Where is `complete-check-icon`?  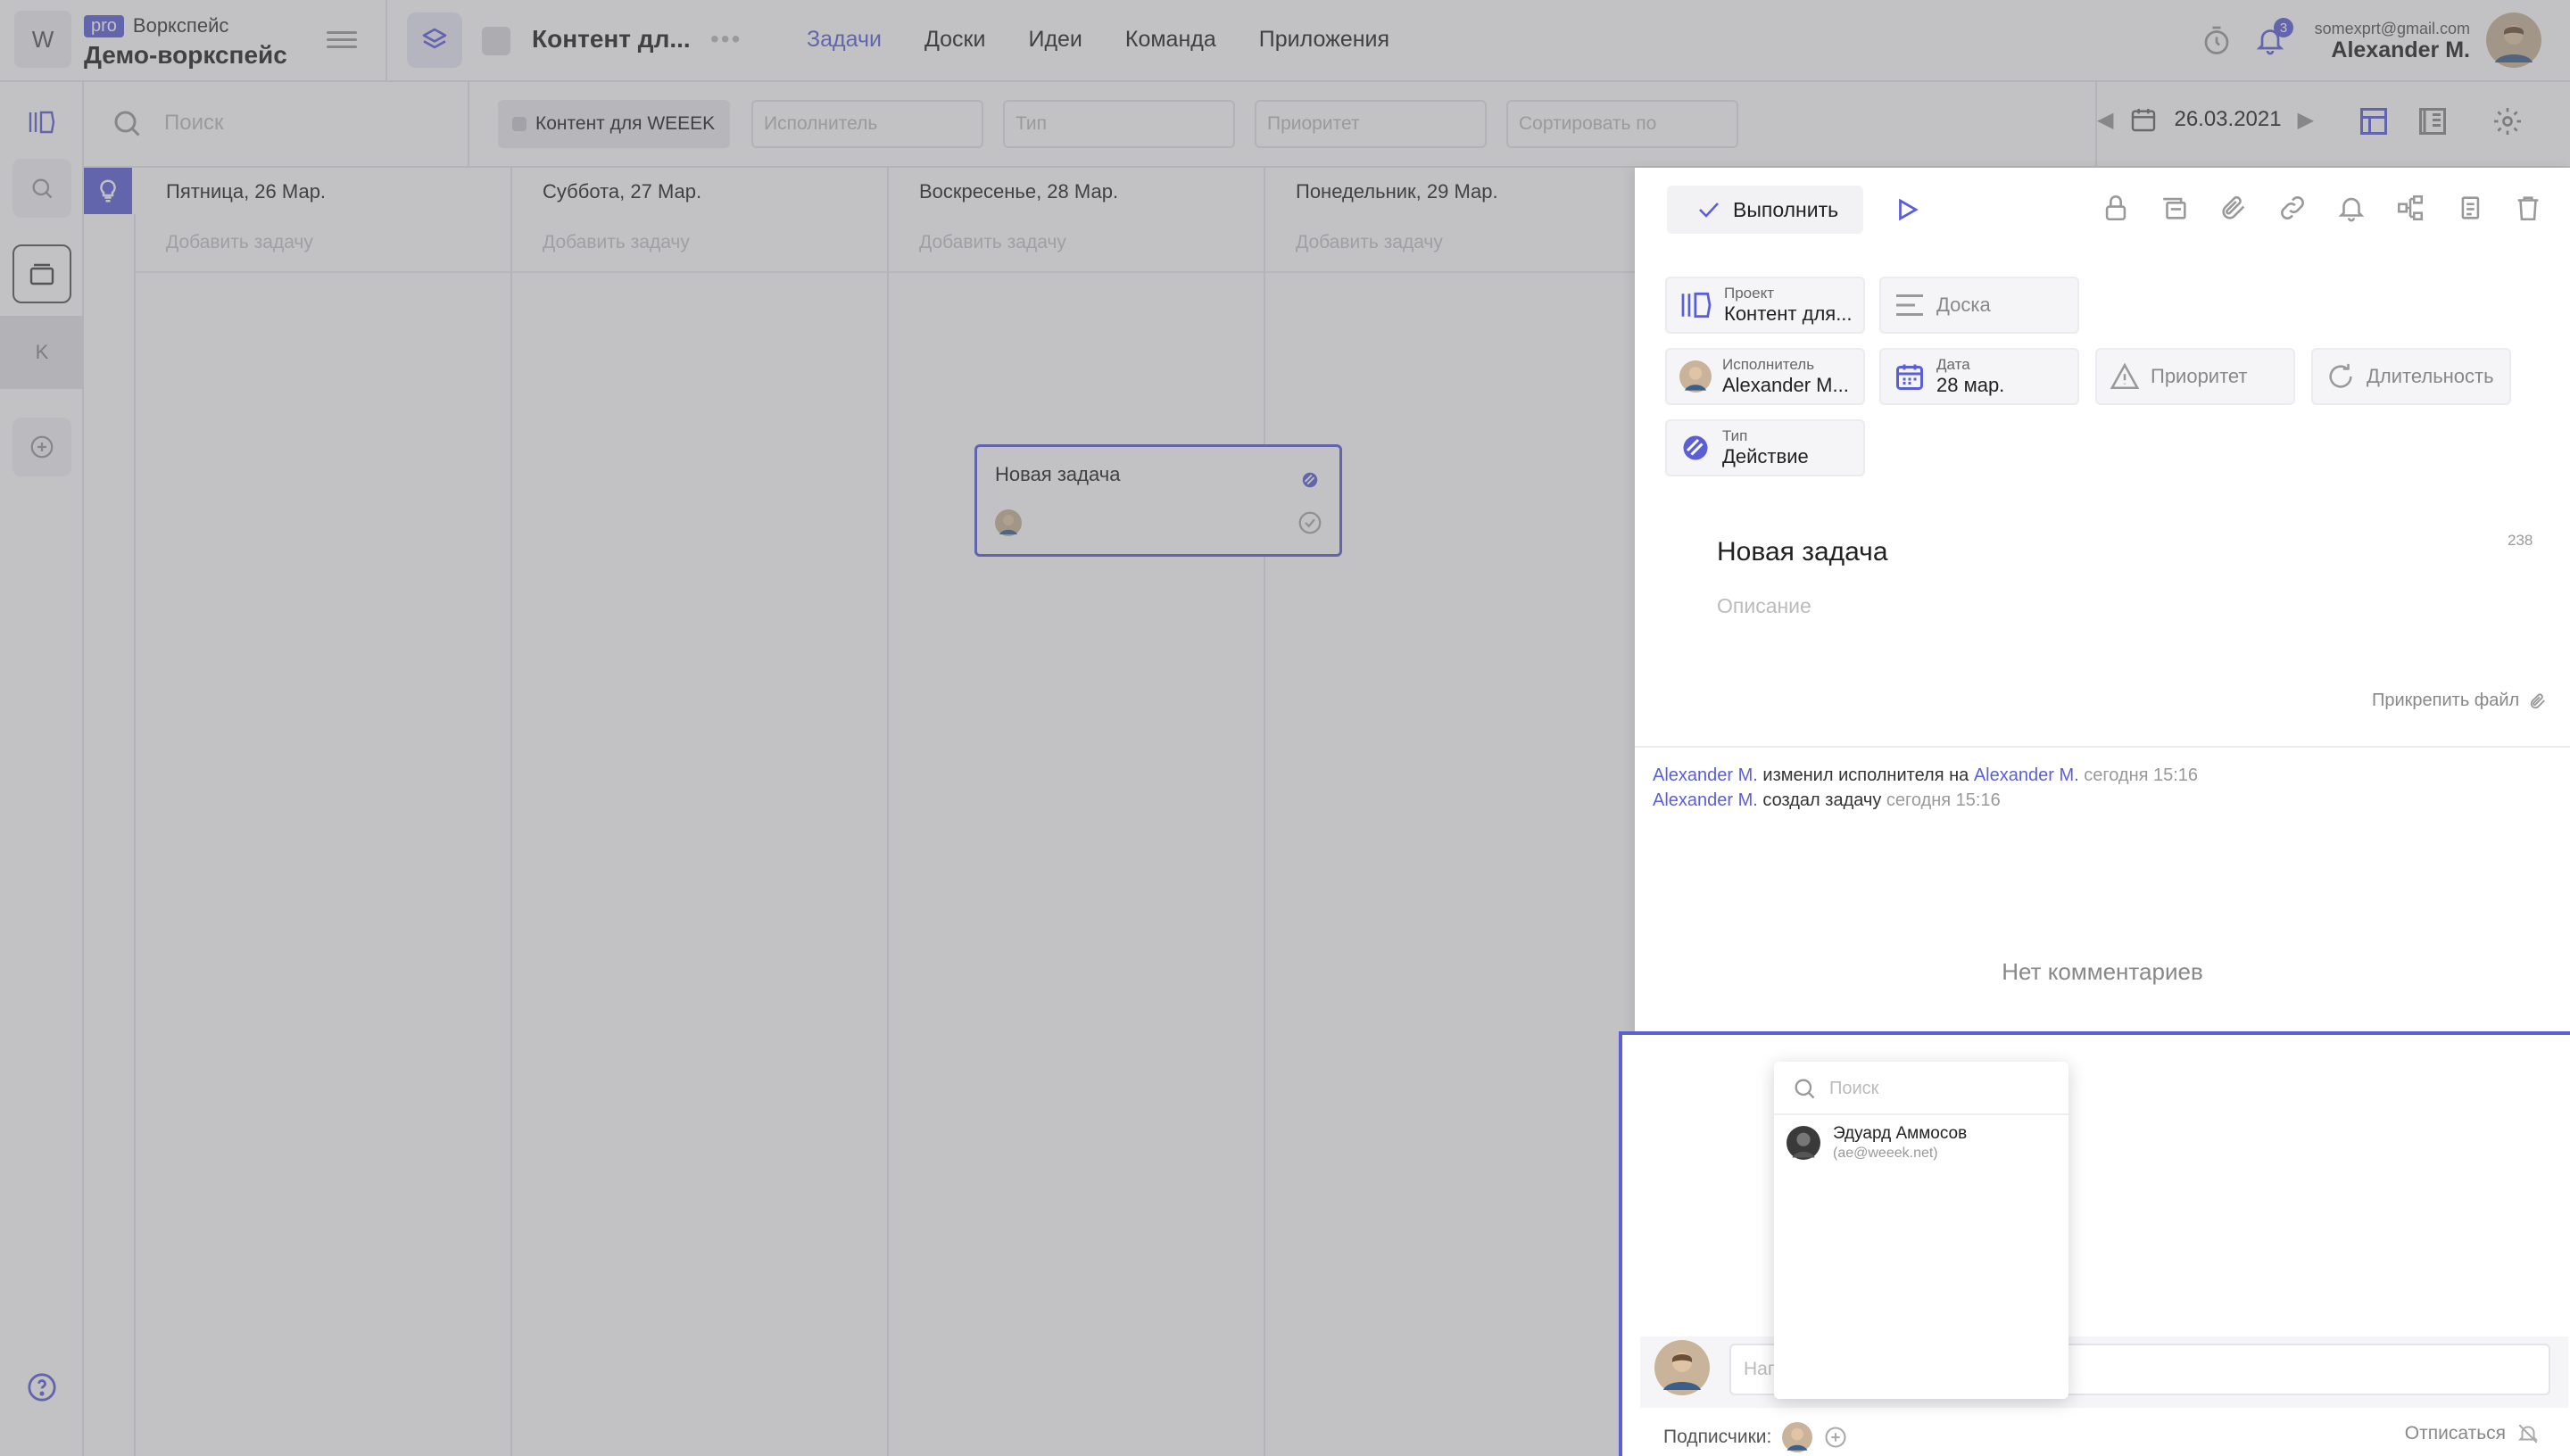
complete-check-icon is located at coordinates (1310, 522).